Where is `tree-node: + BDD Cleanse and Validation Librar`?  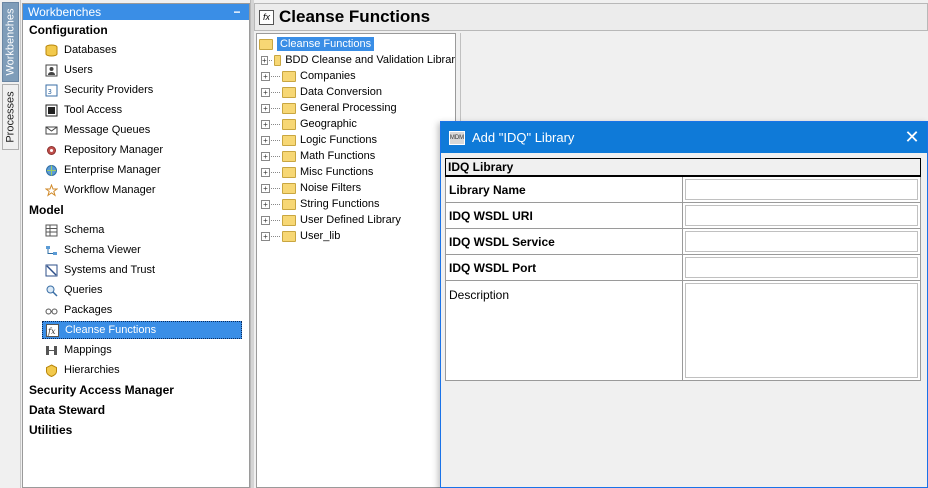
tree-node: + BDD Cleanse and Validation Librar is located at coordinates (356, 60).